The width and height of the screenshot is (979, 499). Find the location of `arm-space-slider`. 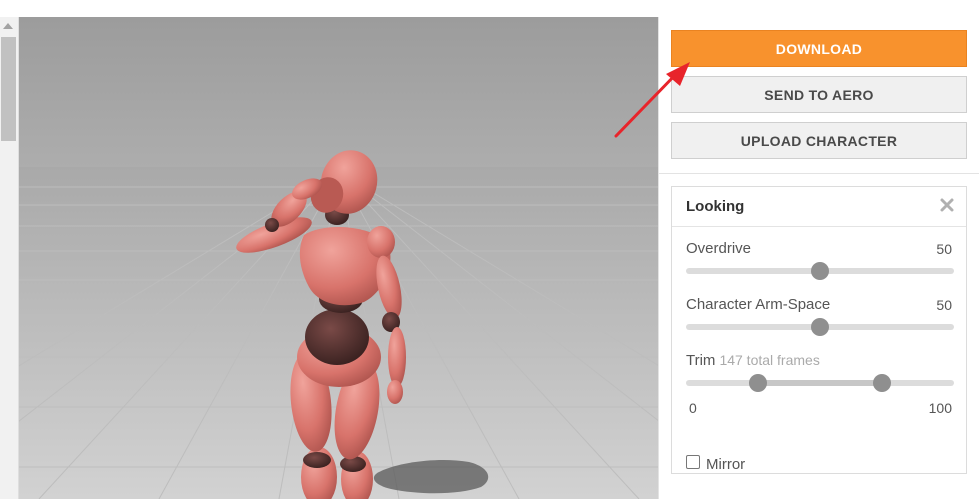

arm-space-slider is located at coordinates (820, 327).